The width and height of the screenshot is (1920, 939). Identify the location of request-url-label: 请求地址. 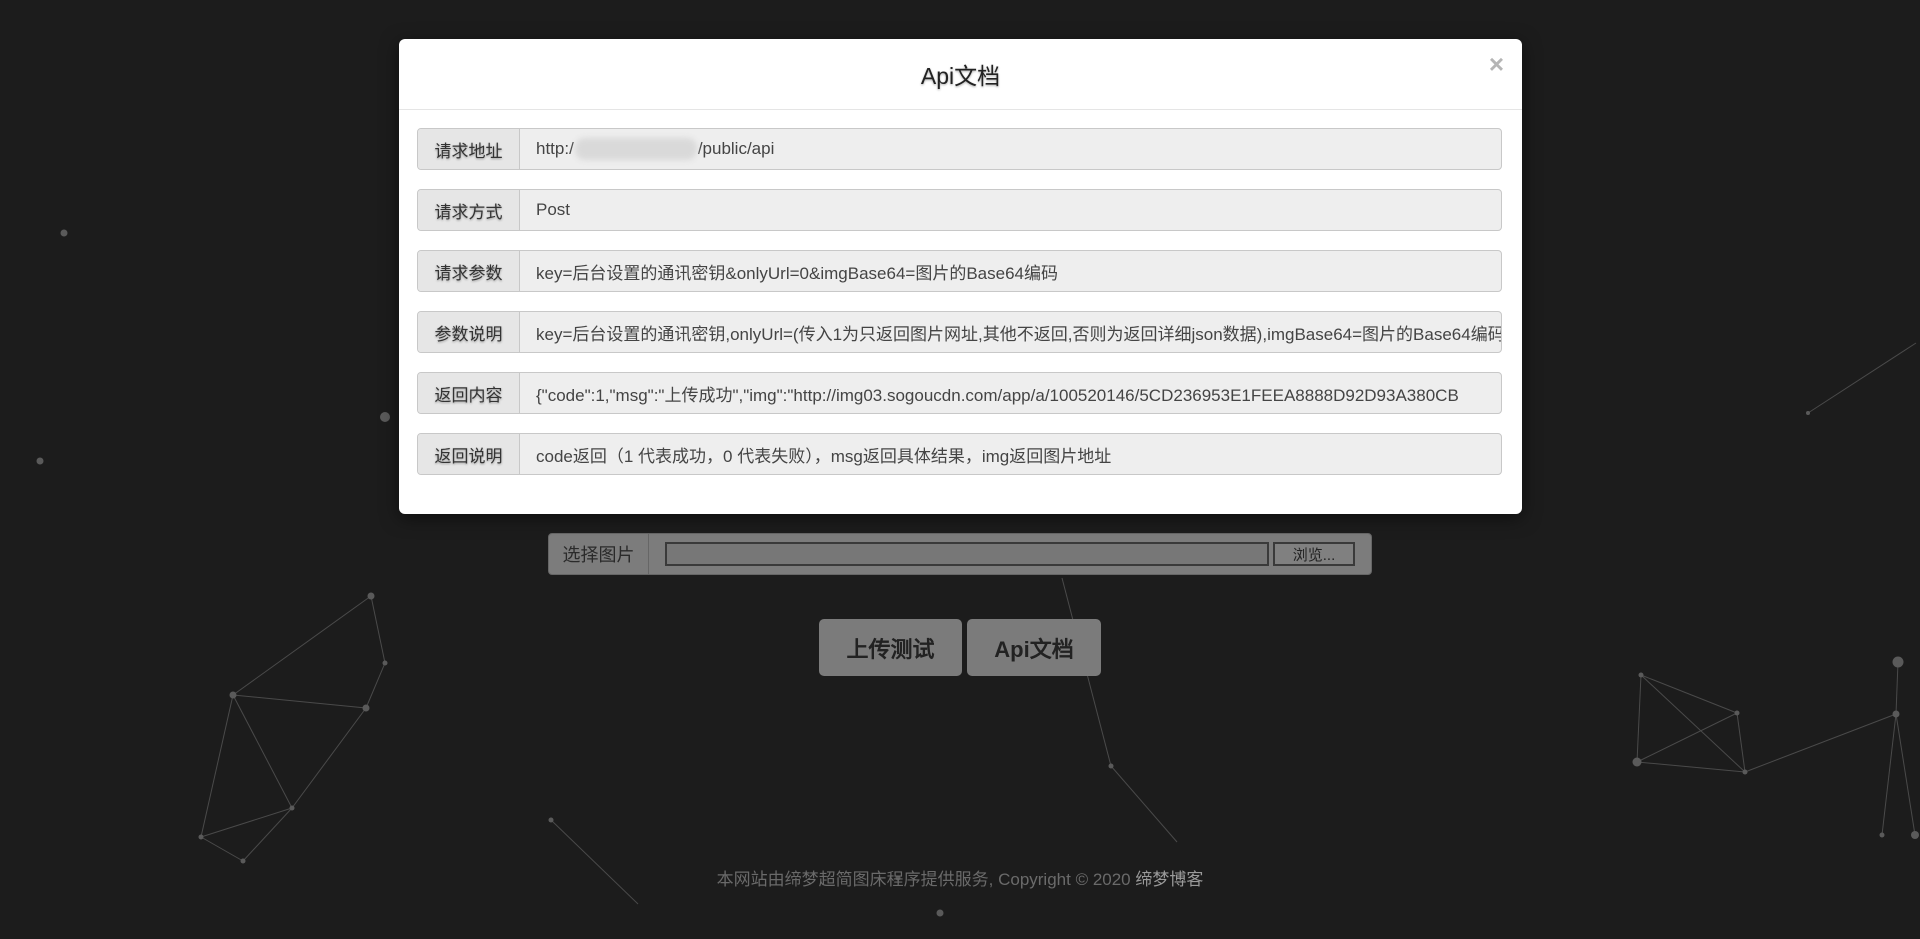
(469, 149).